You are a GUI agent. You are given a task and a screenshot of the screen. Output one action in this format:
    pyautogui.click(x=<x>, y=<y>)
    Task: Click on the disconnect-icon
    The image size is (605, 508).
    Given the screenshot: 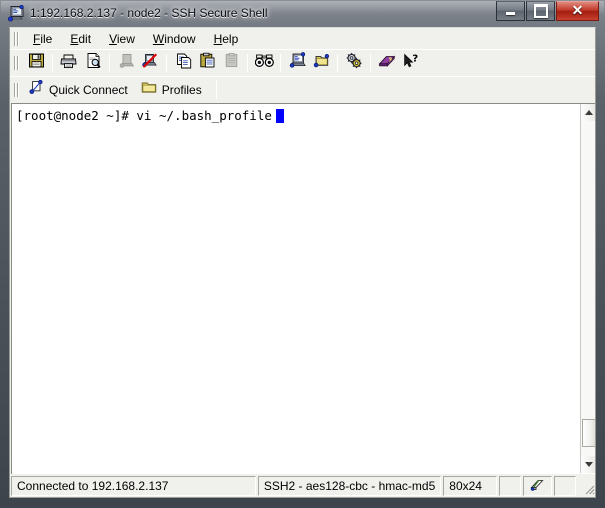 What is the action you would take?
    pyautogui.click(x=150, y=63)
    